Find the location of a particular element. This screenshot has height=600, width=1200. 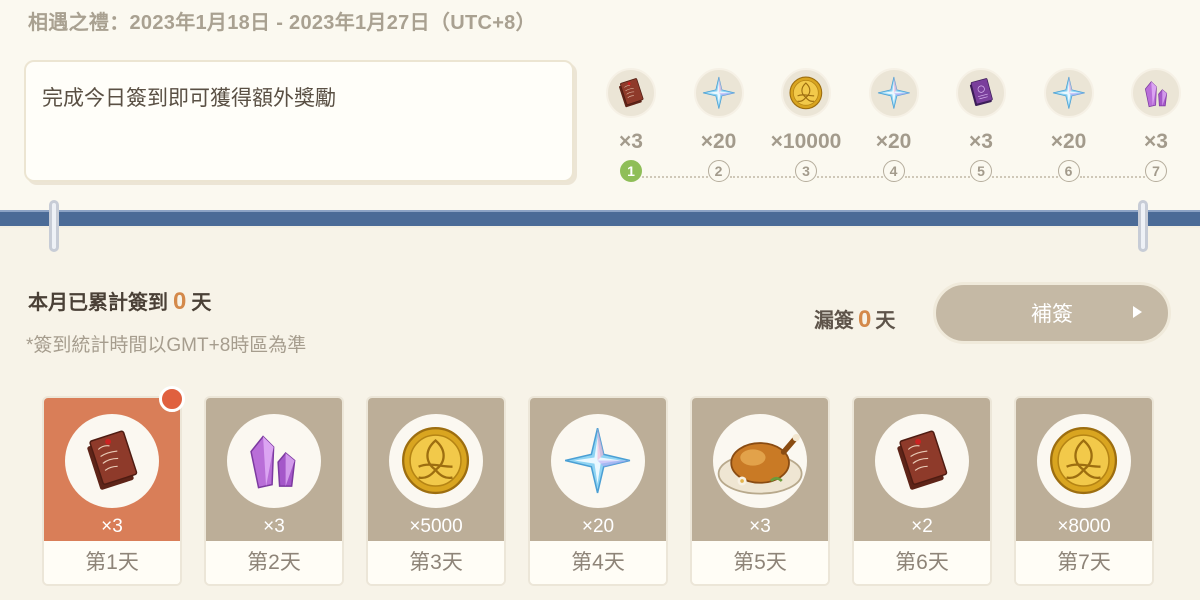

milestone-3: ×10000 3 is located at coordinates (806, 123).